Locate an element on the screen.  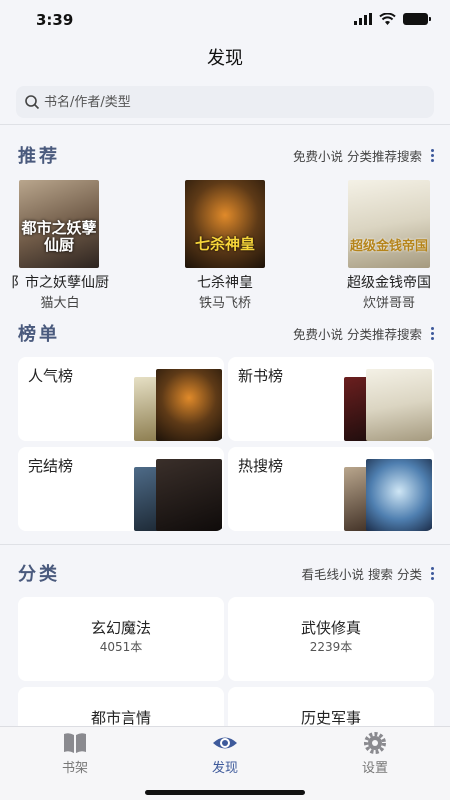
ranking-card-label: 新书榜 is located at coordinates (261, 376).